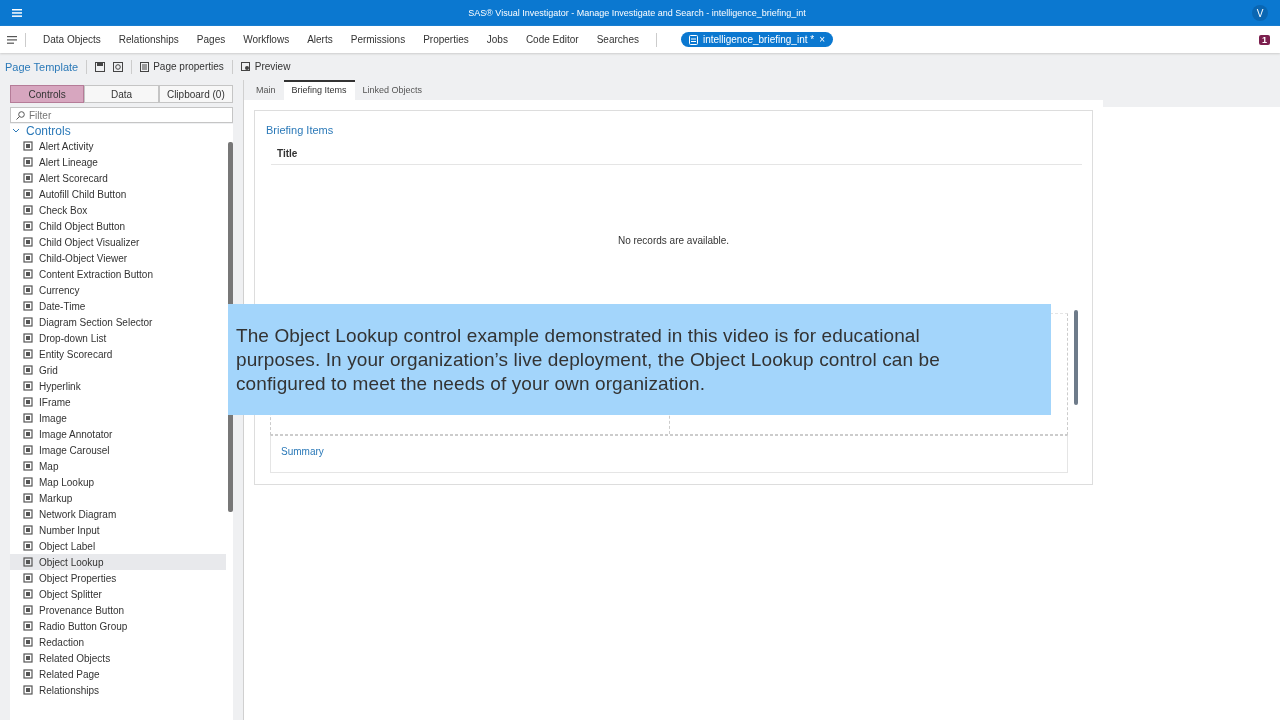 The width and height of the screenshot is (1280, 720). What do you see at coordinates (118, 690) in the screenshot?
I see `control-list-item: Relationships` at bounding box center [118, 690].